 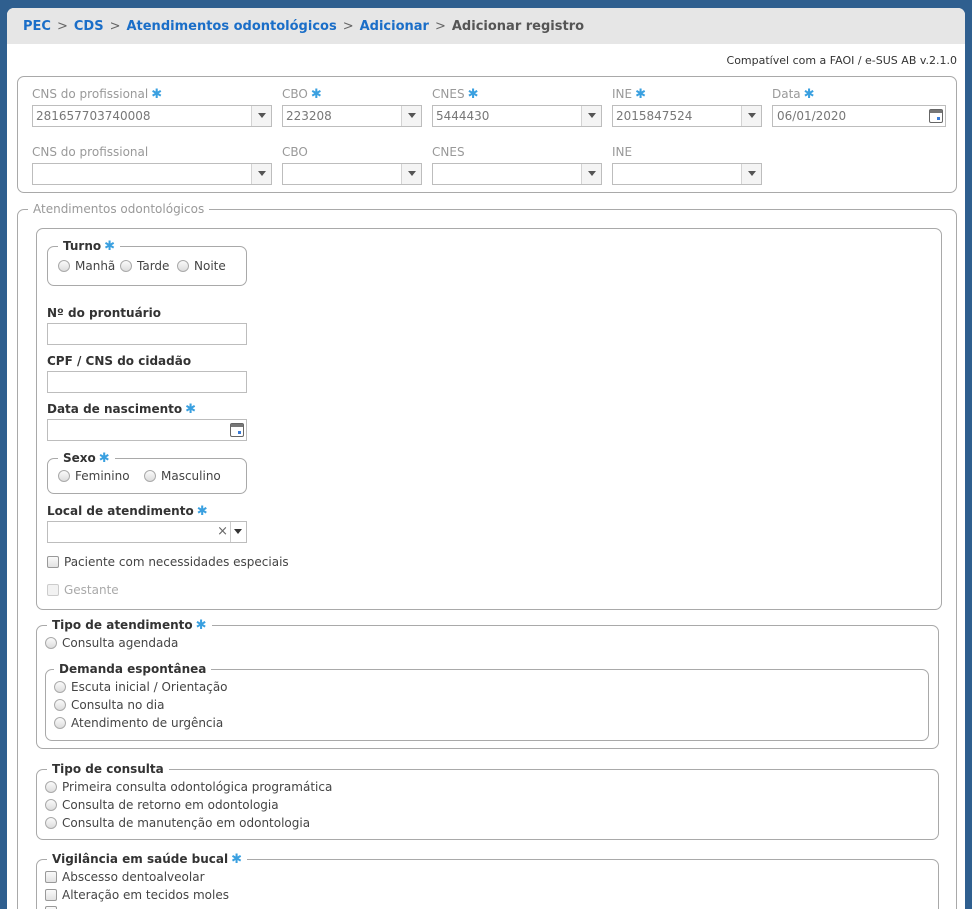 What do you see at coordinates (152, 116) in the screenshot?
I see `cns-select: 281657703740008` at bounding box center [152, 116].